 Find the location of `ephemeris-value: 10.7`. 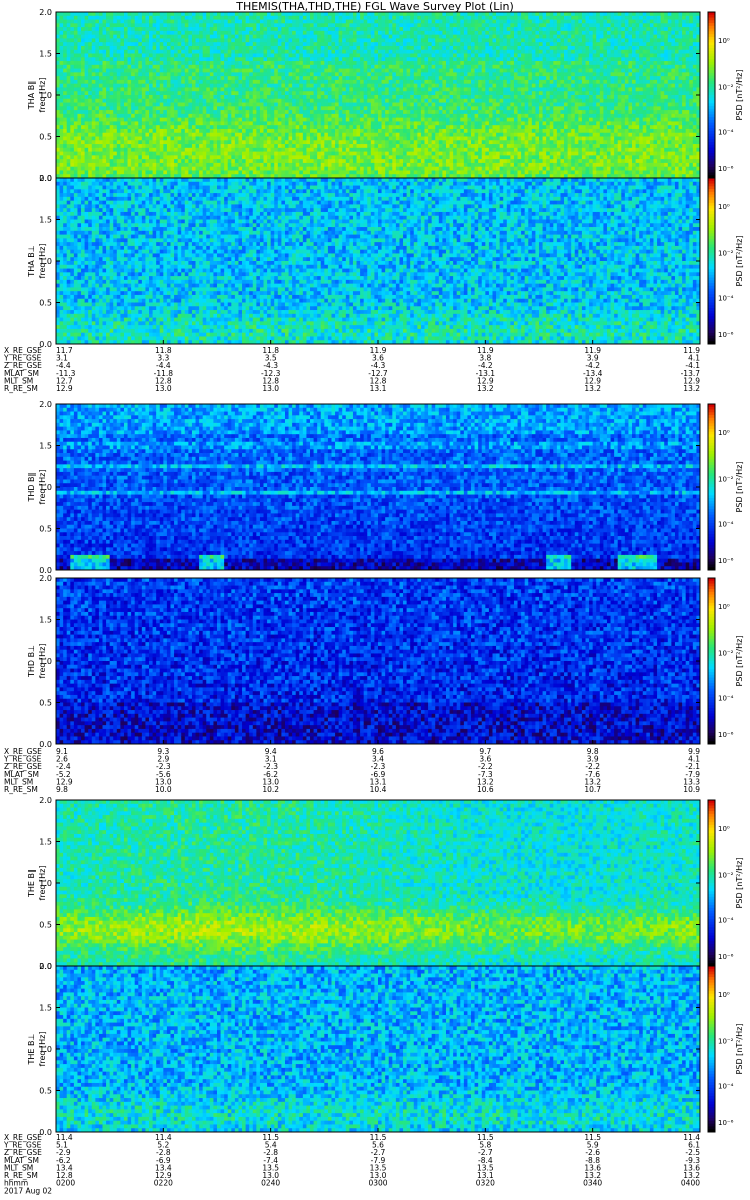

ephemeris-value: 10.7 is located at coordinates (592, 789).